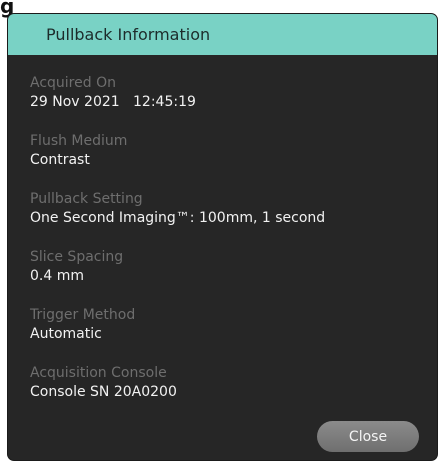 This screenshot has height=474, width=438. What do you see at coordinates (57, 276) in the screenshot?
I see `field-value: 0.4 mm` at bounding box center [57, 276].